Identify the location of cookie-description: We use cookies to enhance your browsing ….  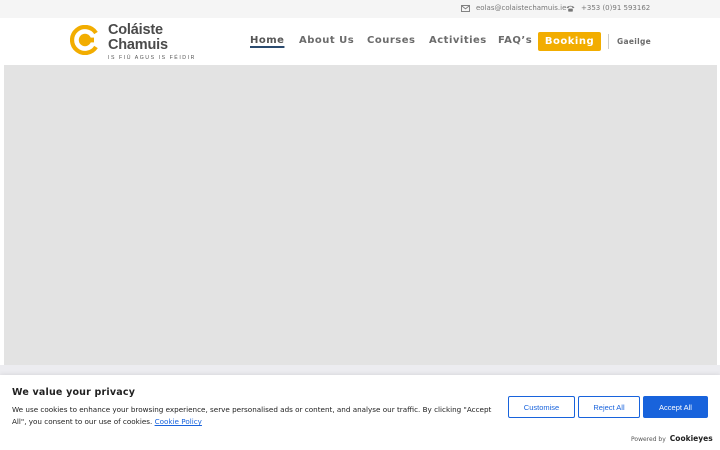
(257, 416).